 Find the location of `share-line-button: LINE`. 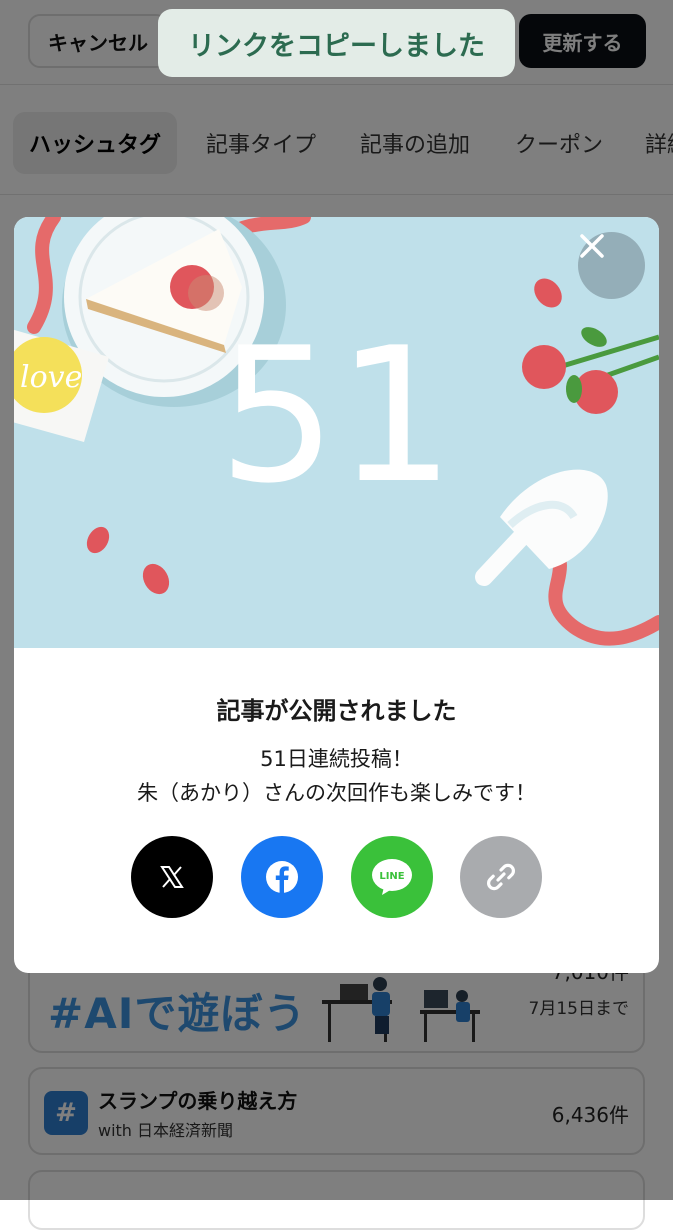

share-line-button: LINE is located at coordinates (392, 877).